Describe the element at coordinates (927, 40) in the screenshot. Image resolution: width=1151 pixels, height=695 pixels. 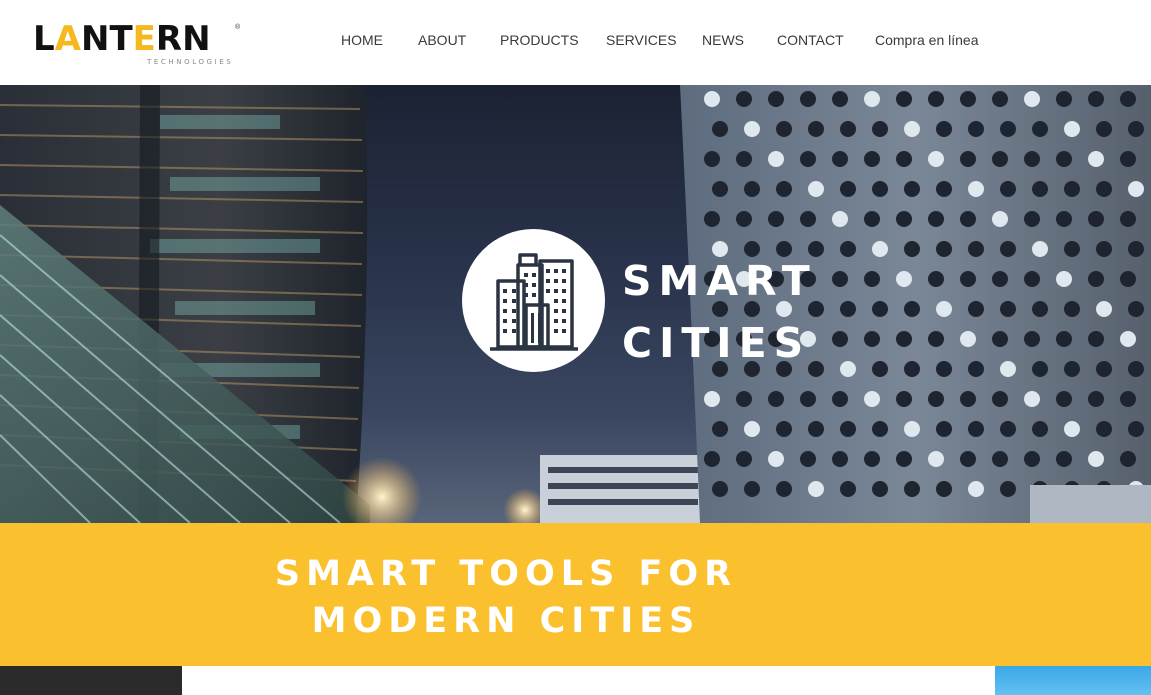
I see `nav-online-store: Compra en línea` at that location.